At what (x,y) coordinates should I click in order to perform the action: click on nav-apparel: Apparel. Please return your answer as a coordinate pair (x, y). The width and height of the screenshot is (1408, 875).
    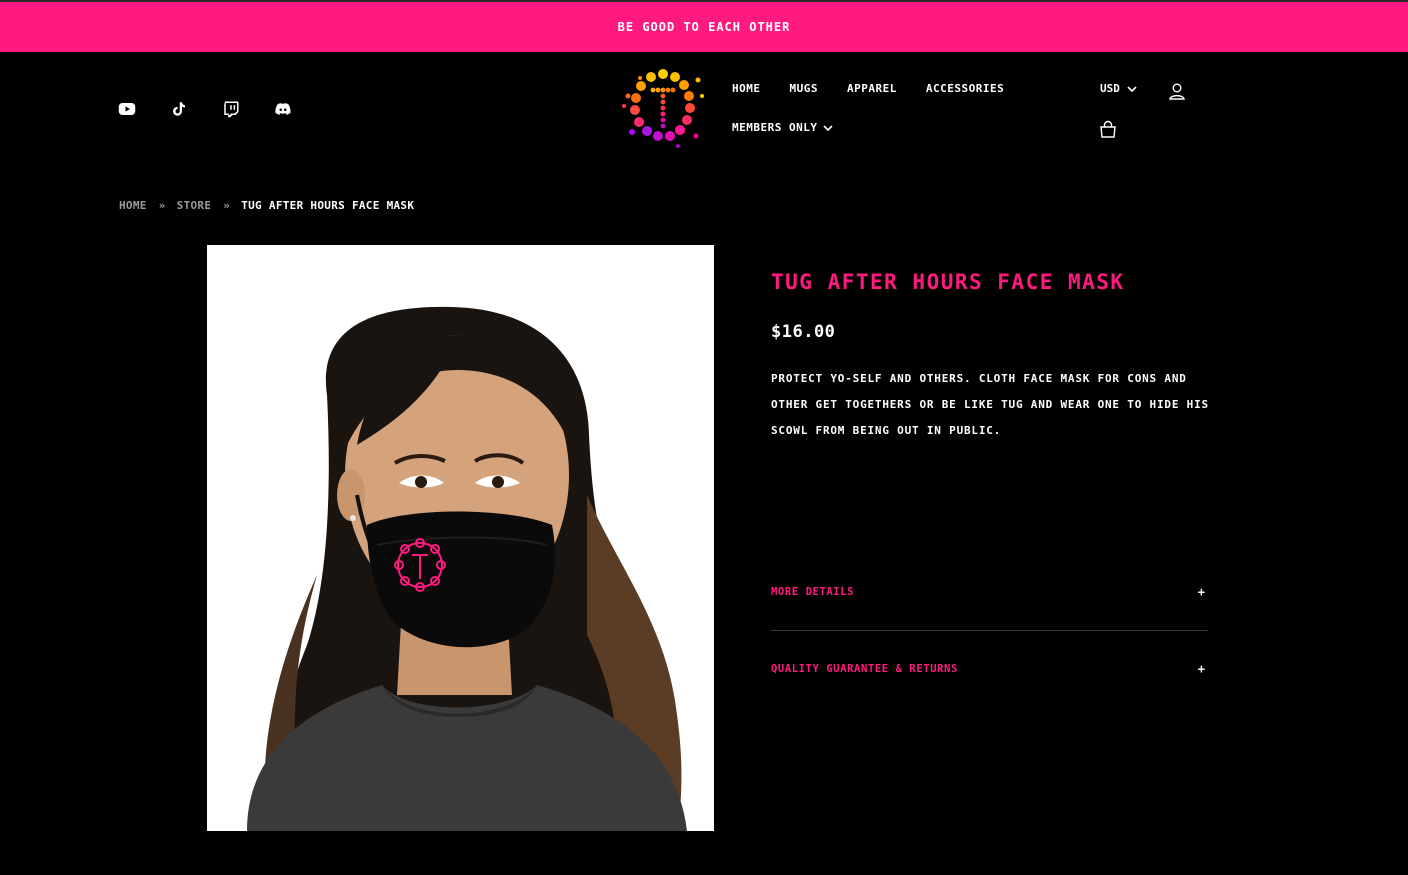
    Looking at the image, I should click on (872, 89).